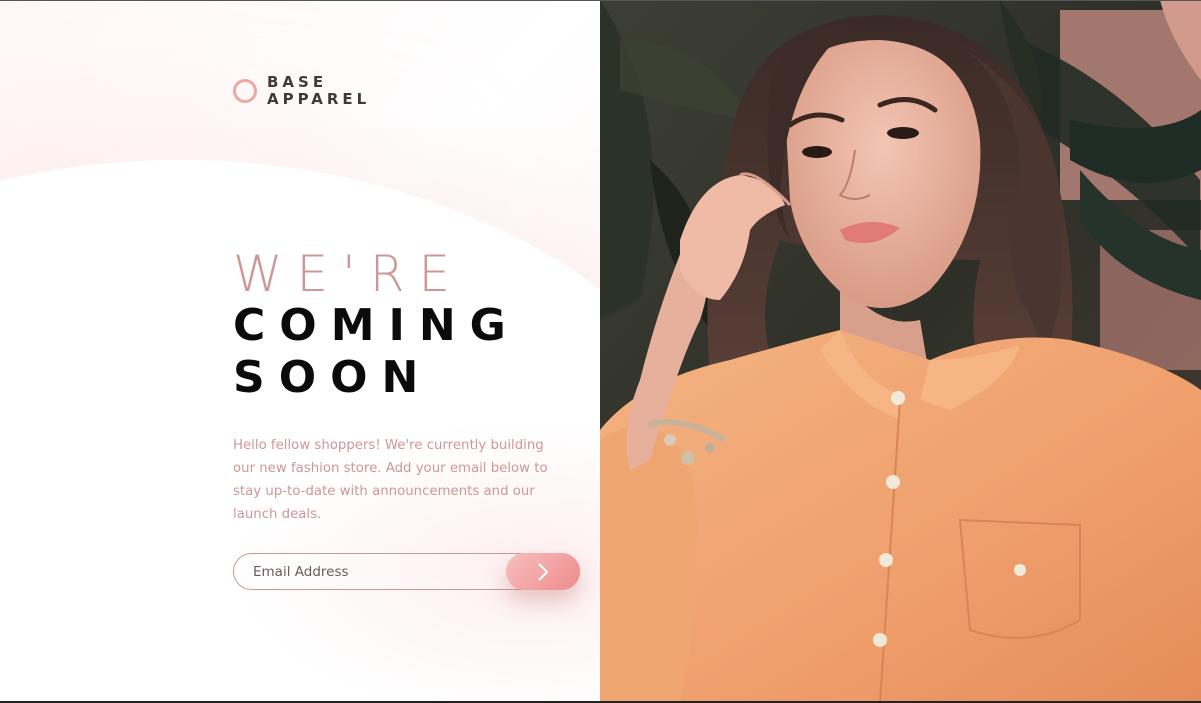 The width and height of the screenshot is (1201, 703). I want to click on logo-ring-icon, so click(245, 91).